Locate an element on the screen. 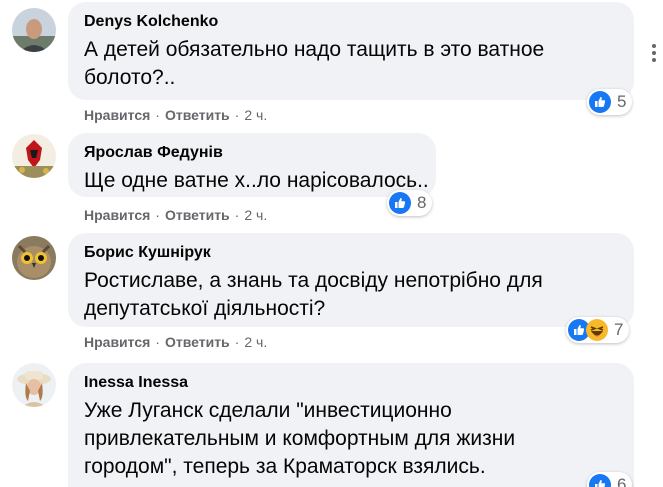 This screenshot has height=487, width=663. reaction-count: 7 is located at coordinates (619, 329).